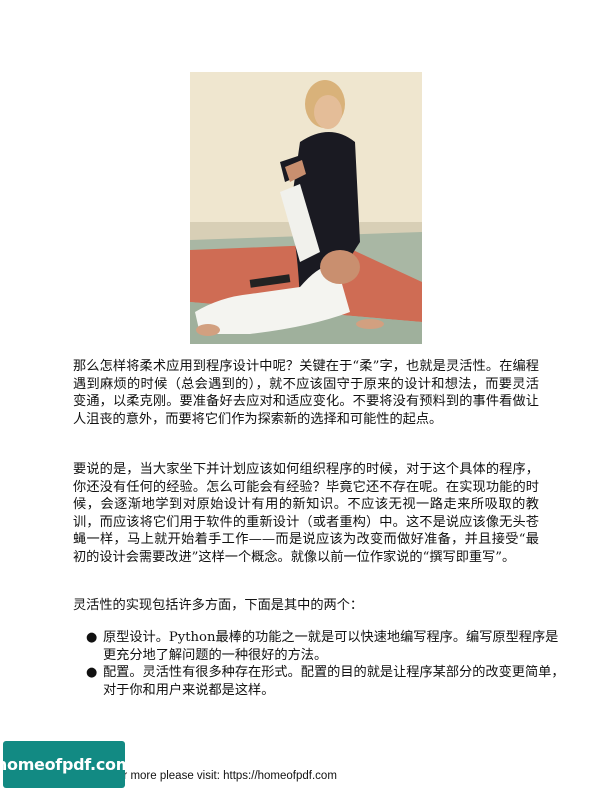 The width and height of the screenshot is (612, 792). Describe the element at coordinates (218, 605) in the screenshot. I see `paragraph-3: 灵活性的实现包括许多方面，下面是其中的两个：` at that location.